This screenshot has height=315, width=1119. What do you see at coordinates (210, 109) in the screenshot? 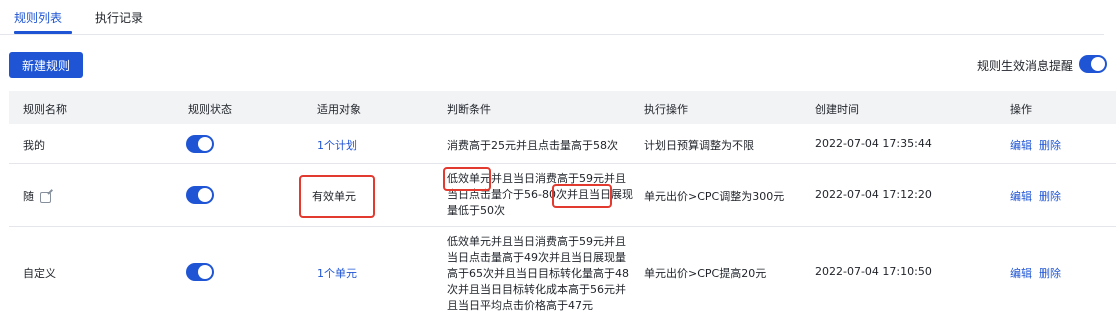
I see `col-rule-status: 规则状态` at bounding box center [210, 109].